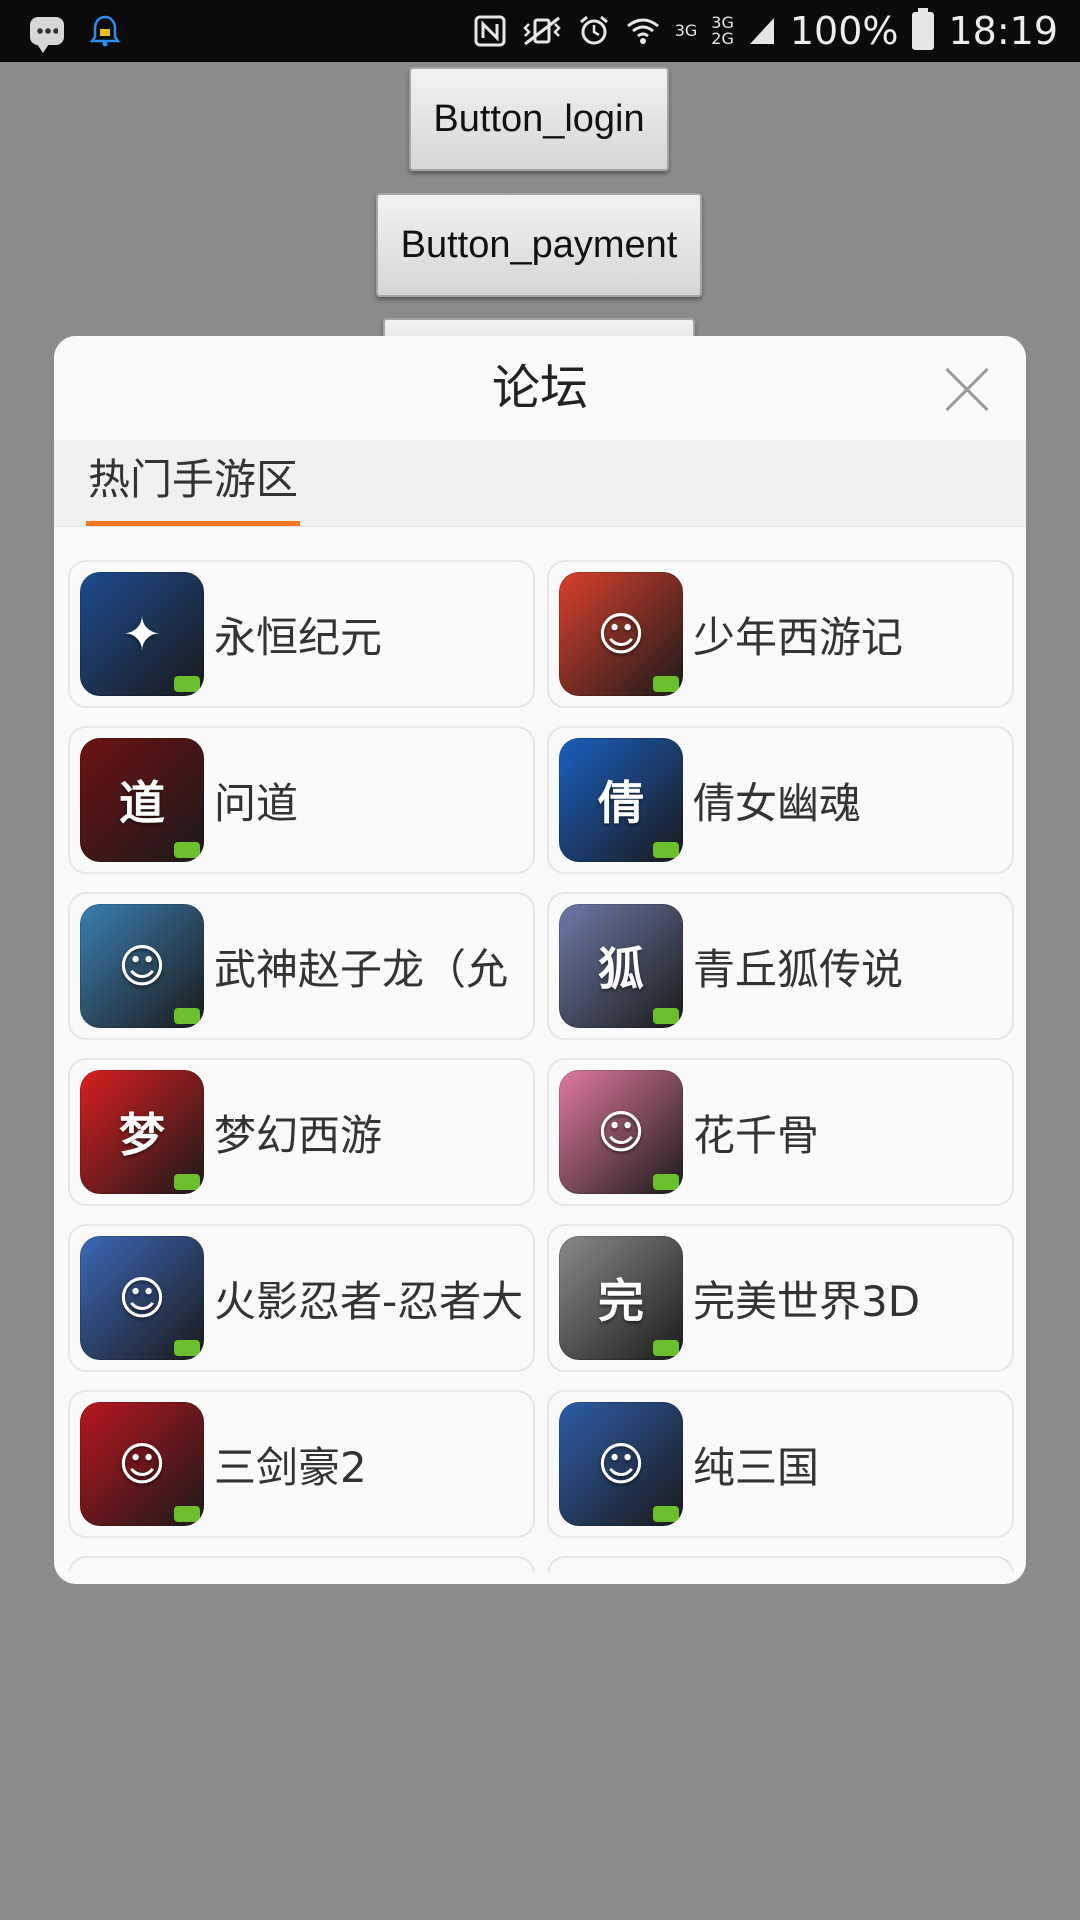  Describe the element at coordinates (722, 38) in the screenshot. I see `network-label-mid-bottom: 2G` at that location.